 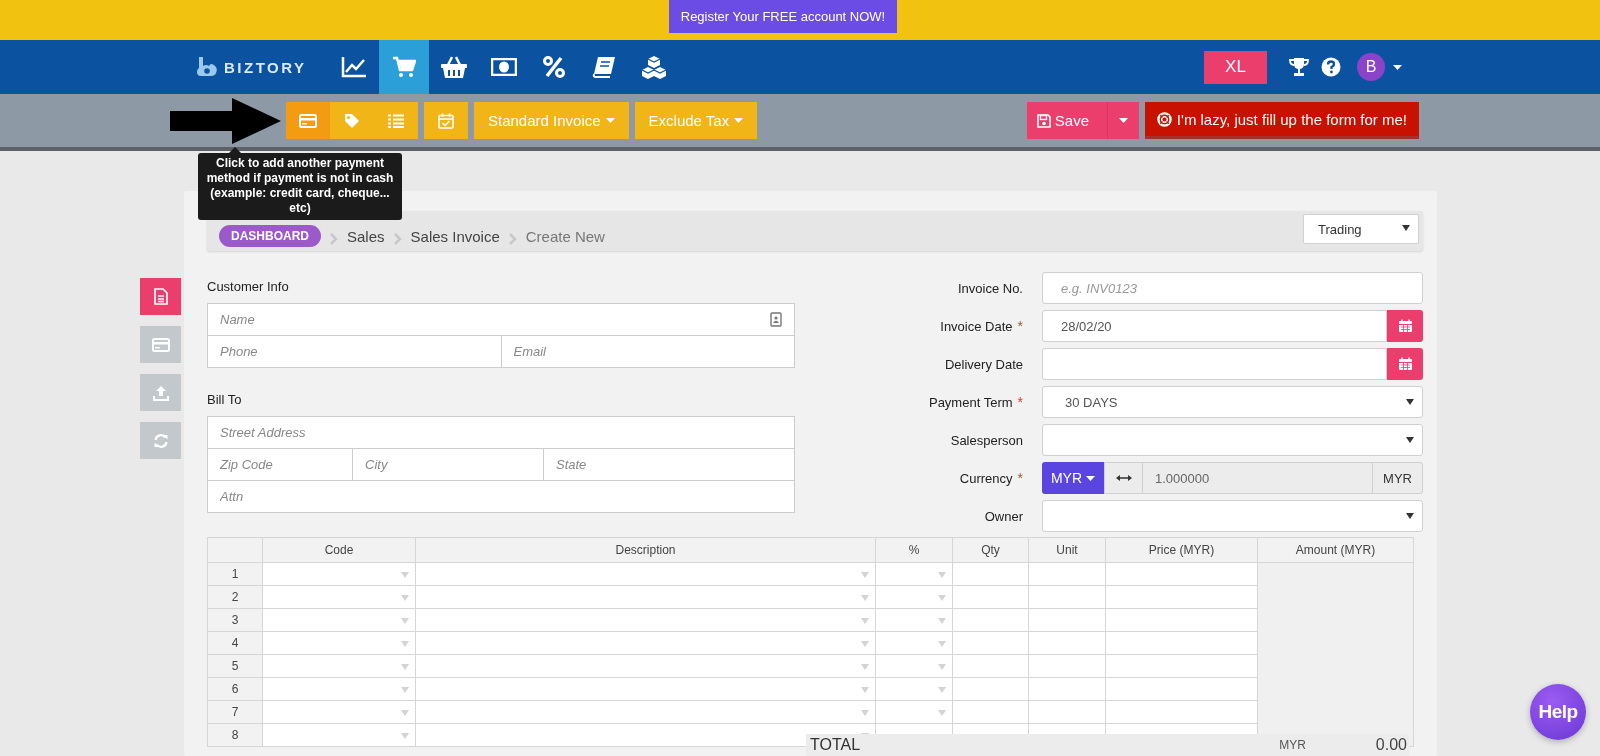 I want to click on breadcrumb-link: Sales Invoice, so click(x=455, y=236).